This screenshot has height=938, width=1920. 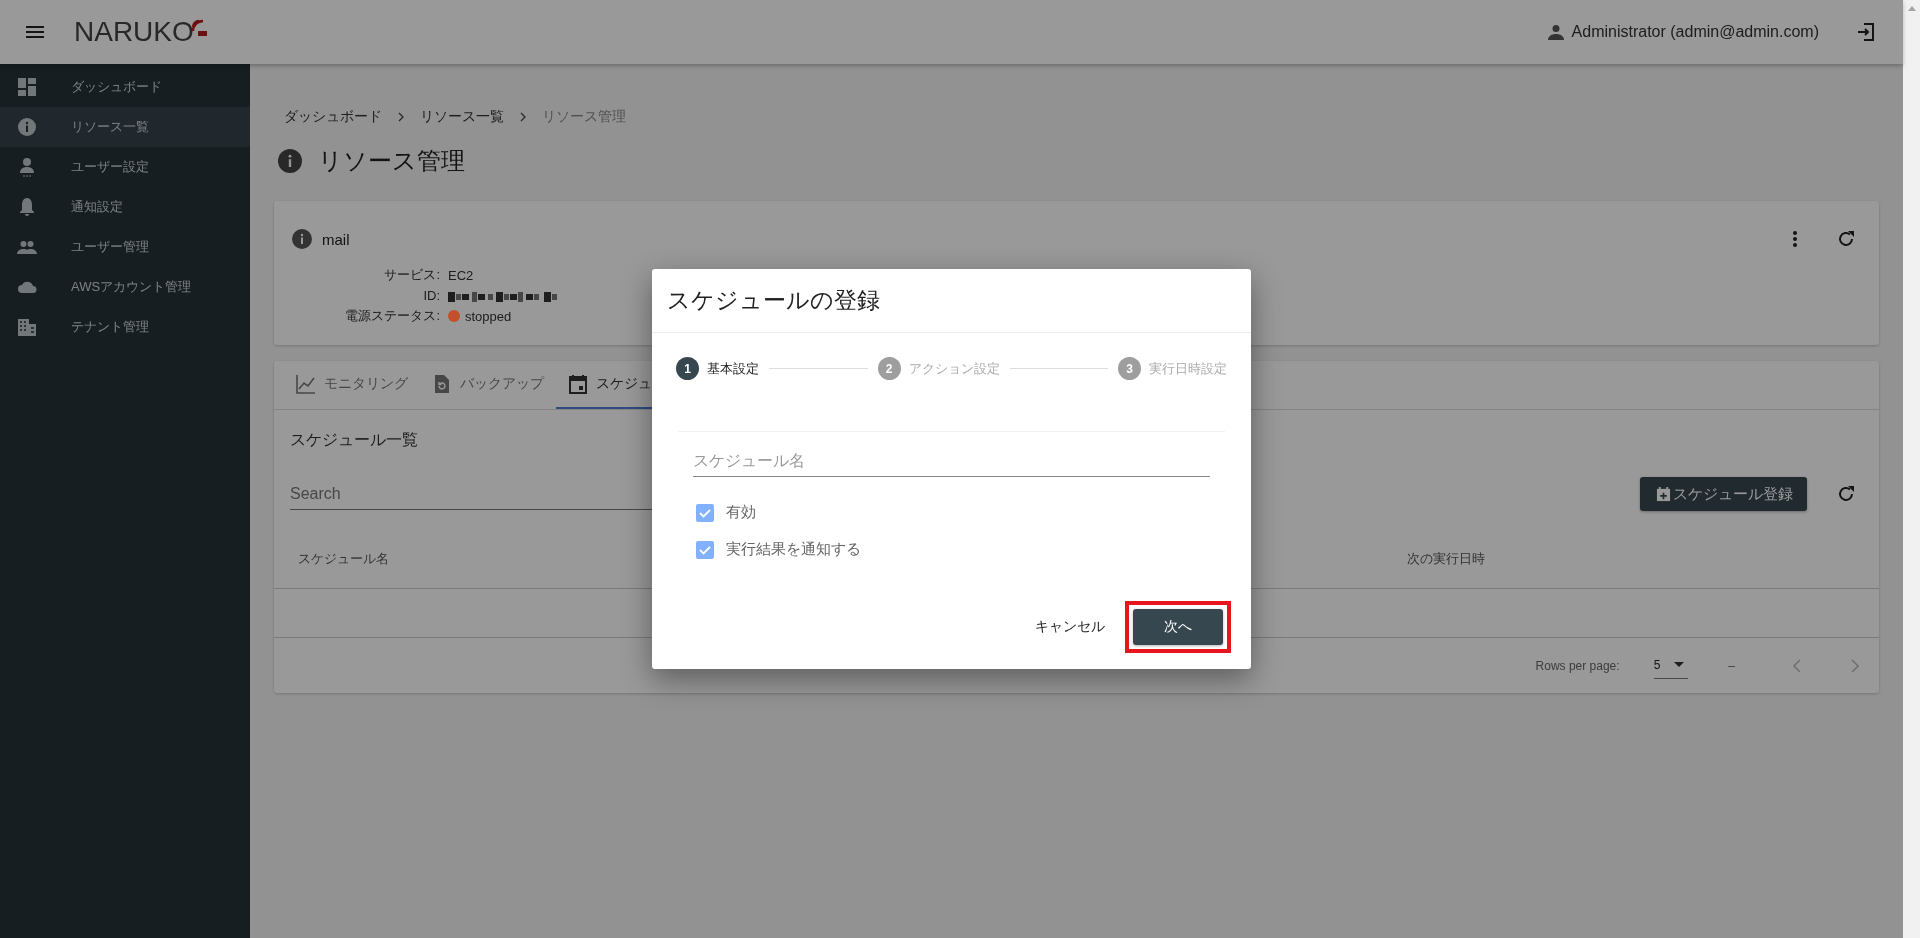 What do you see at coordinates (1723, 494) in the screenshot?
I see `register-schedule-button: スケジュール登録` at bounding box center [1723, 494].